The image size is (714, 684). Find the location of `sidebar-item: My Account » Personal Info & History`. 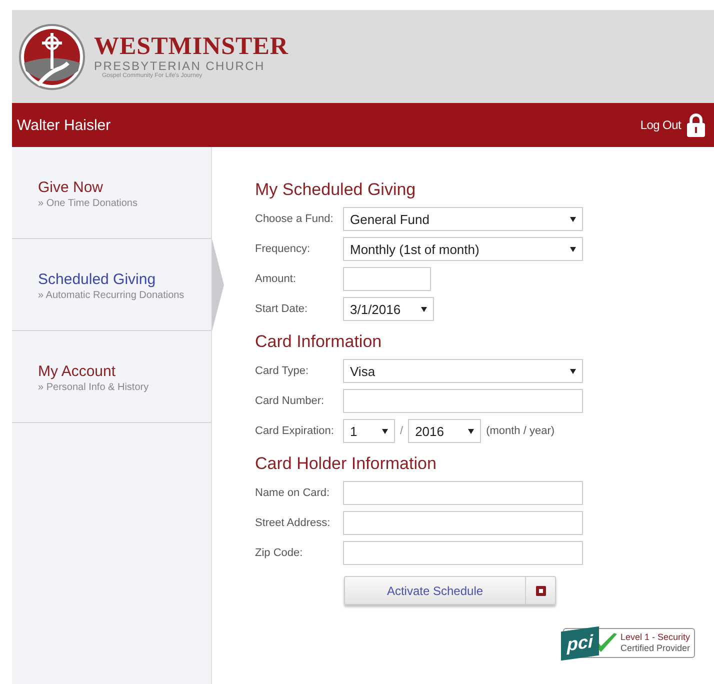

sidebar-item: My Account » Personal Info & History is located at coordinates (111, 377).